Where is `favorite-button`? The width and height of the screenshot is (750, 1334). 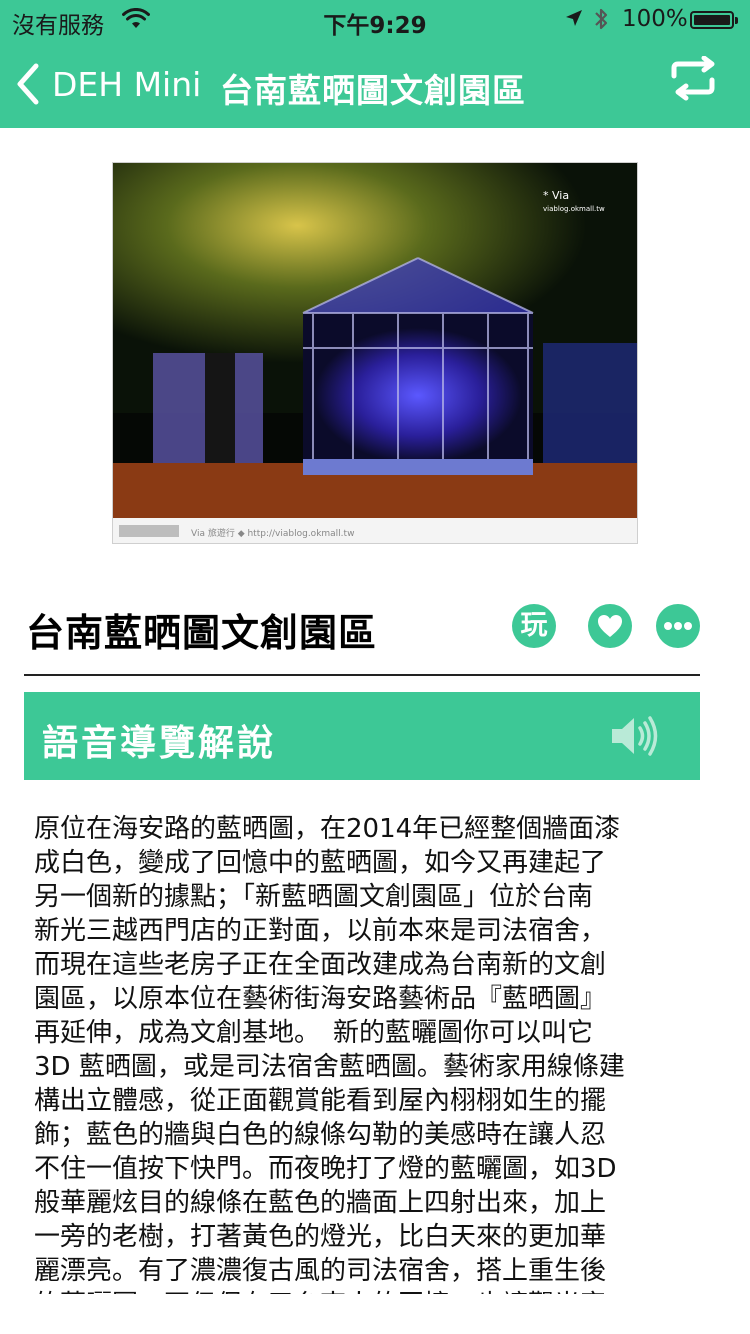
favorite-button is located at coordinates (610, 626).